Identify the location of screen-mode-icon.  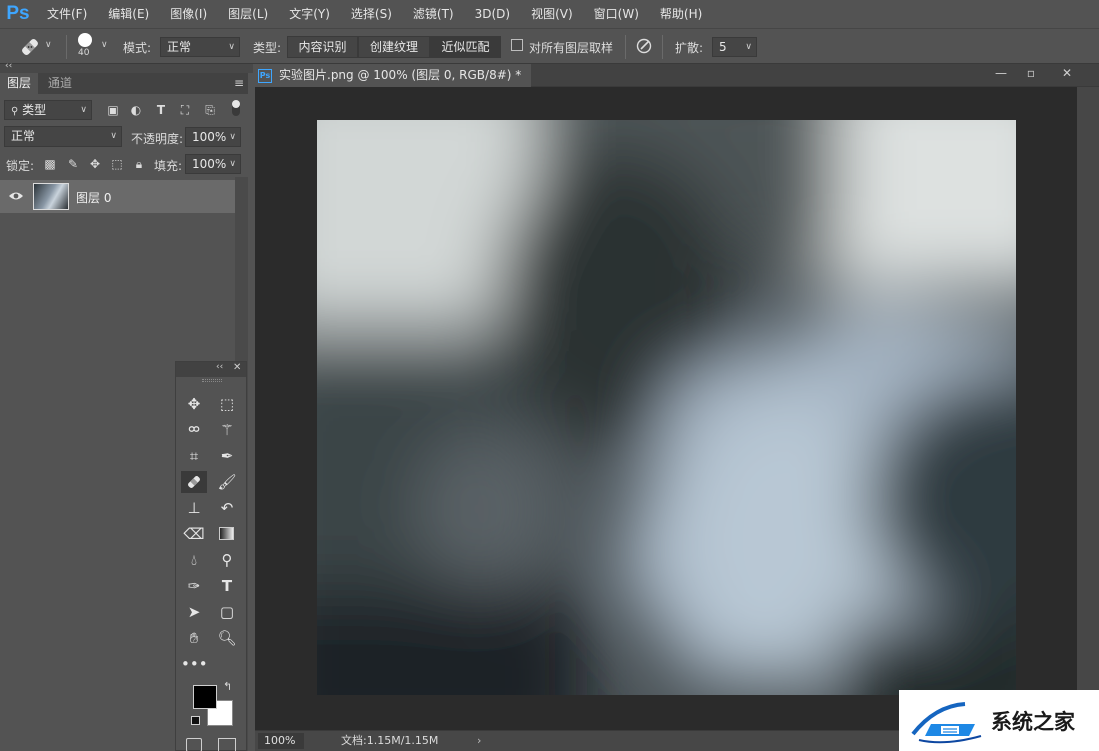
(227, 744).